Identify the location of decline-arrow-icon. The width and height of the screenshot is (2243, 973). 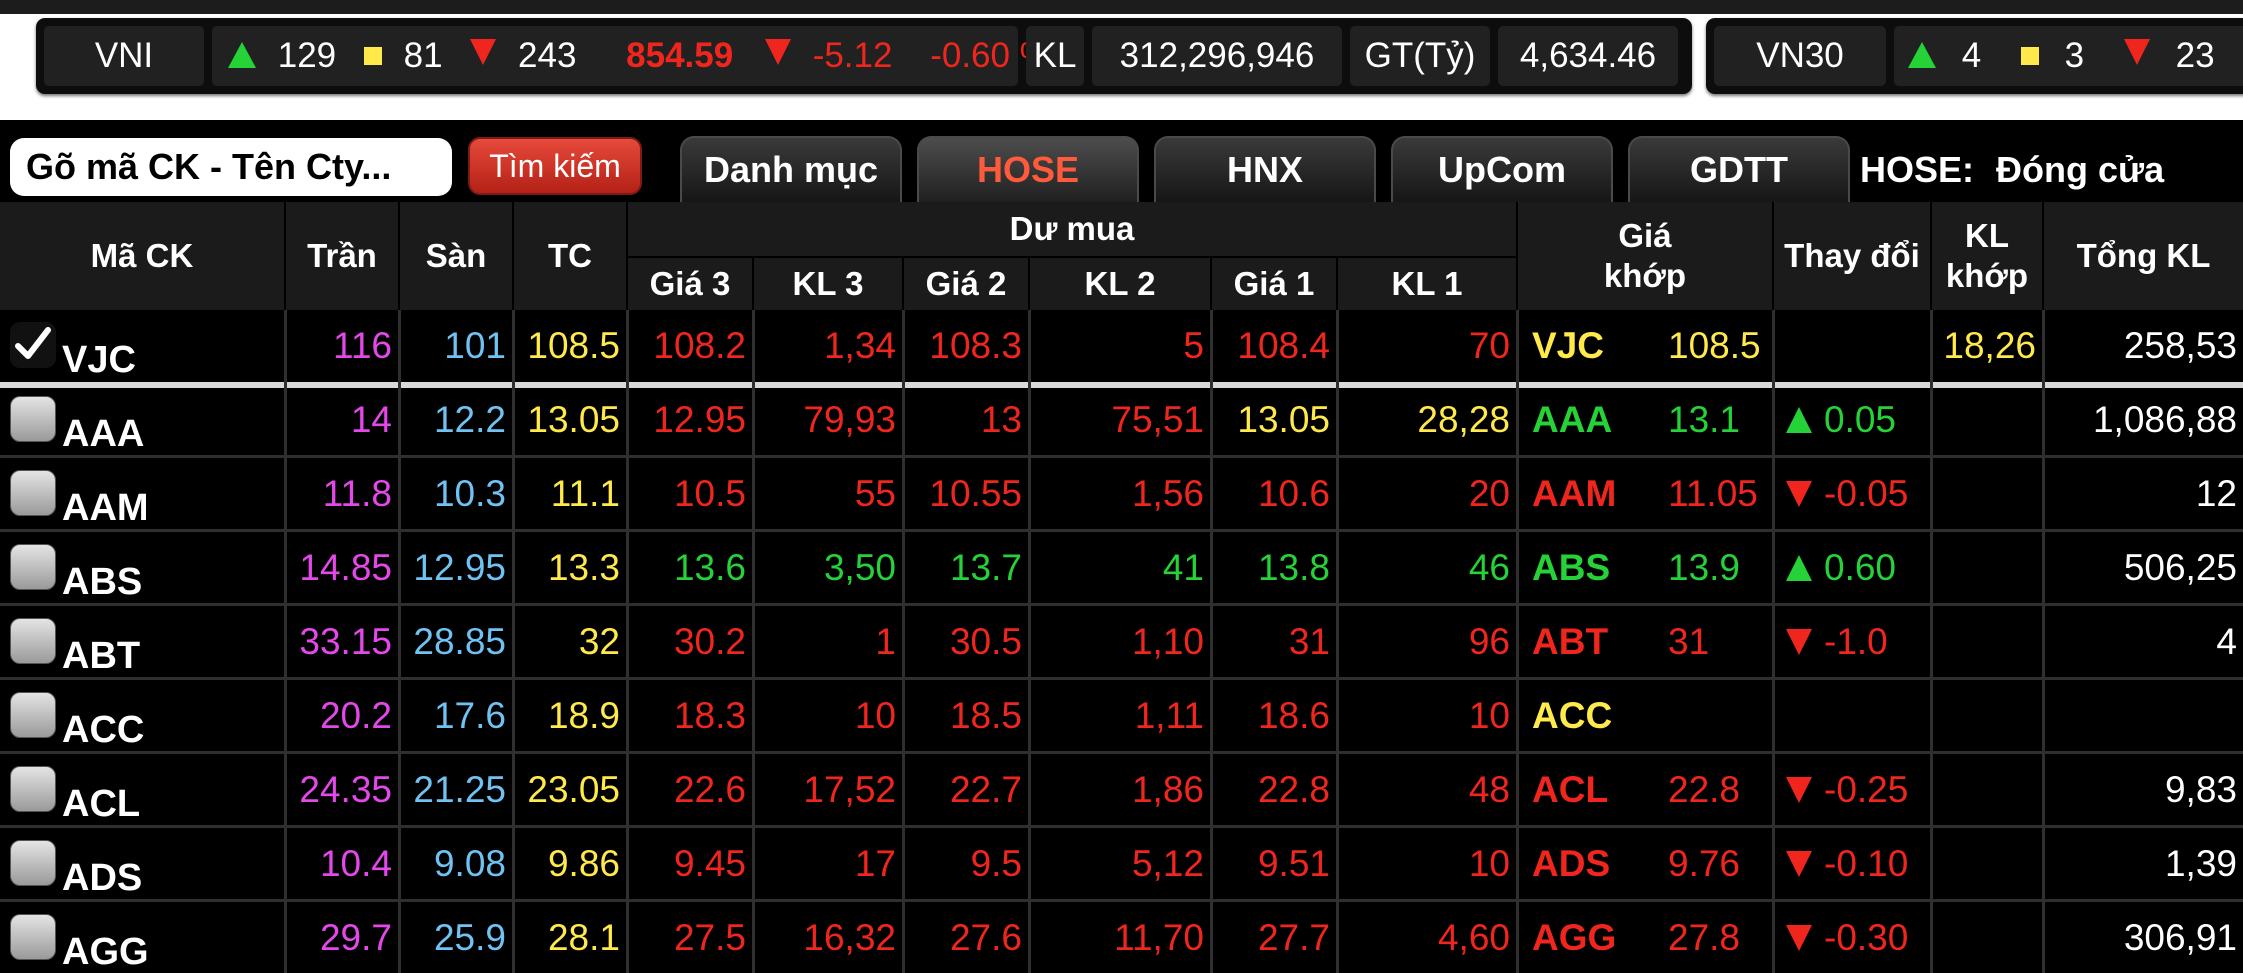
(2136, 52).